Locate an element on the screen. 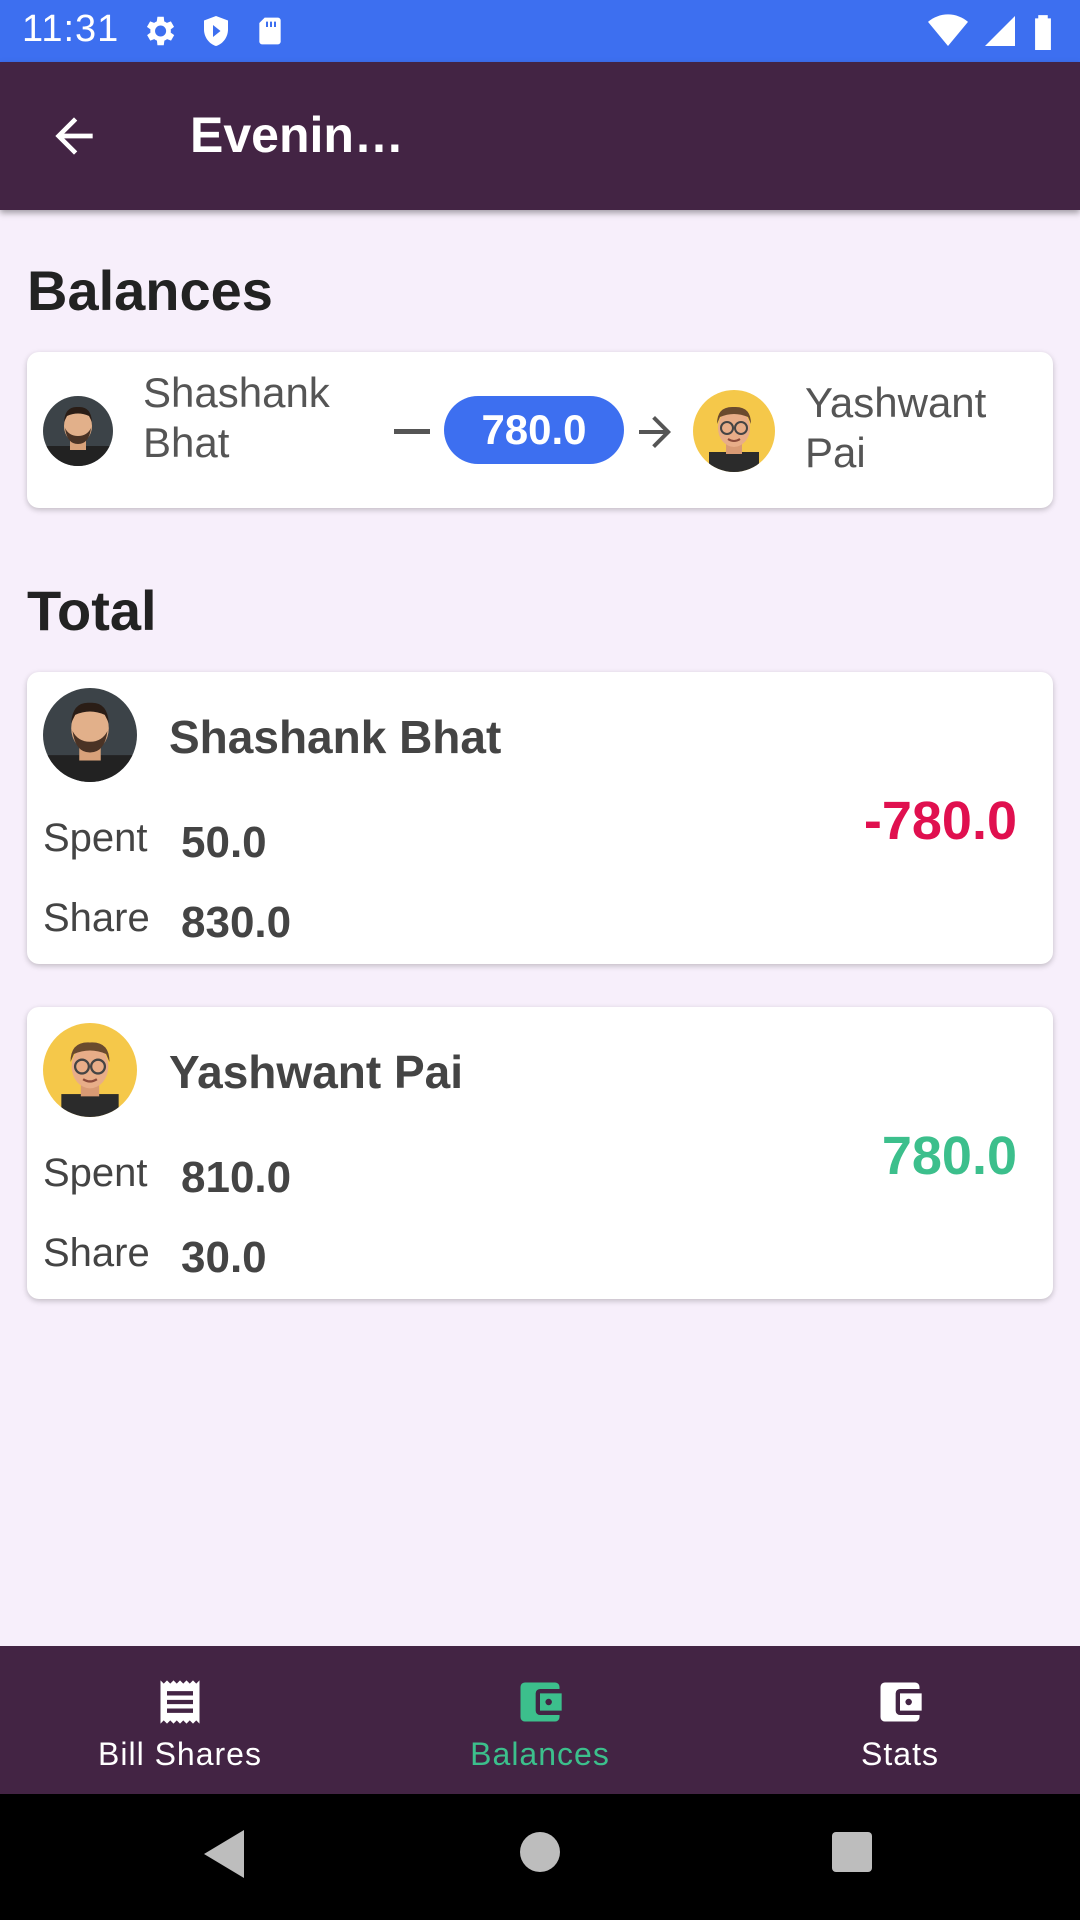 The image size is (1080, 1920). total-heading: Total is located at coordinates (92, 610).